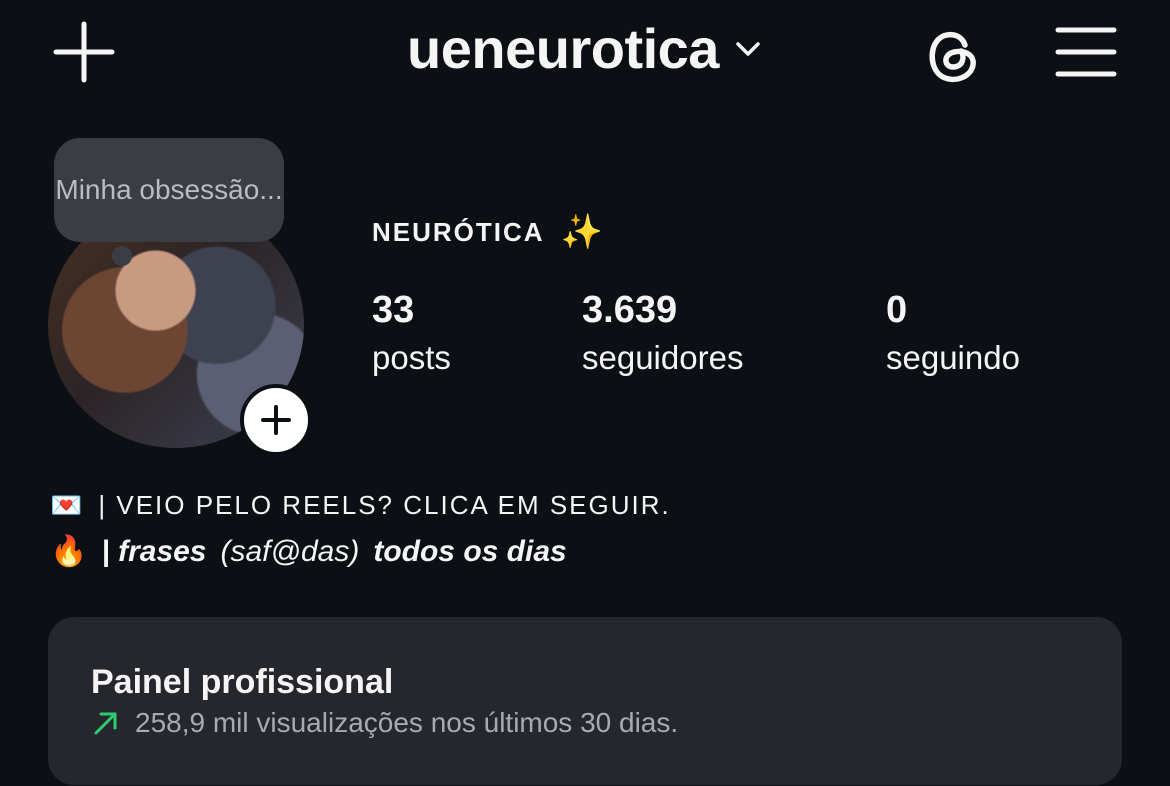 The height and width of the screenshot is (786, 1170). Describe the element at coordinates (563, 48) in the screenshot. I see `username: ueneurotica` at that location.